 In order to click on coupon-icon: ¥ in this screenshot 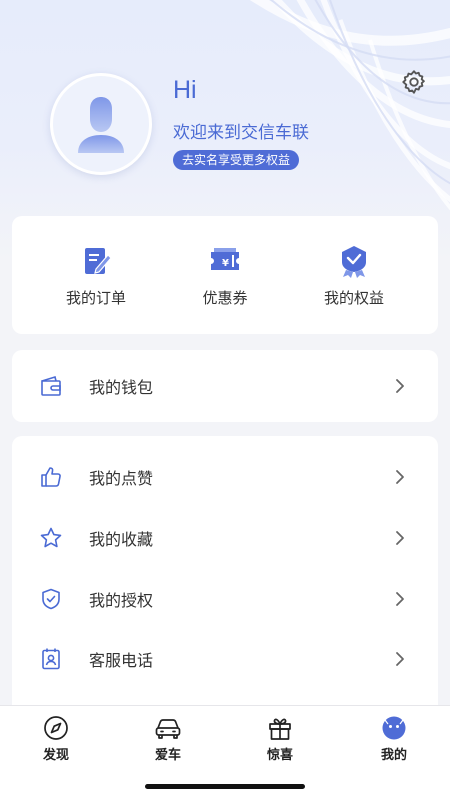, I will do `click(225, 259)`.